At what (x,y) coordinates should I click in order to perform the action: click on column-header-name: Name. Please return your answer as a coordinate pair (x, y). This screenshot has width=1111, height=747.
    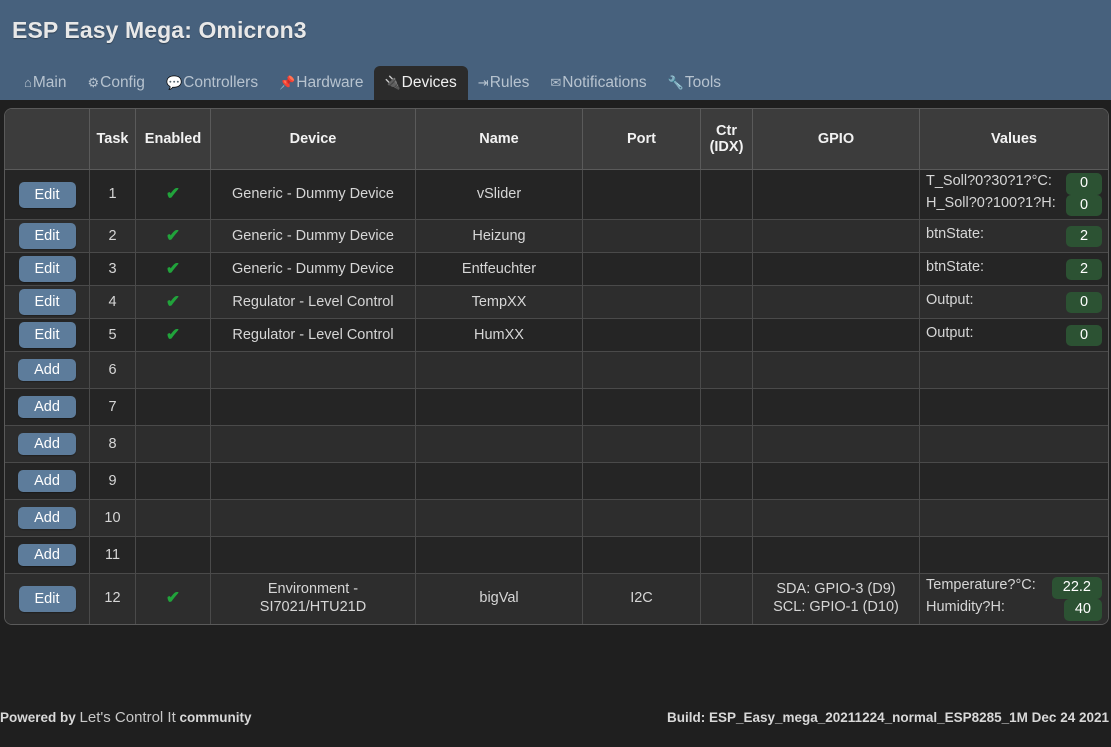
    Looking at the image, I should click on (499, 139).